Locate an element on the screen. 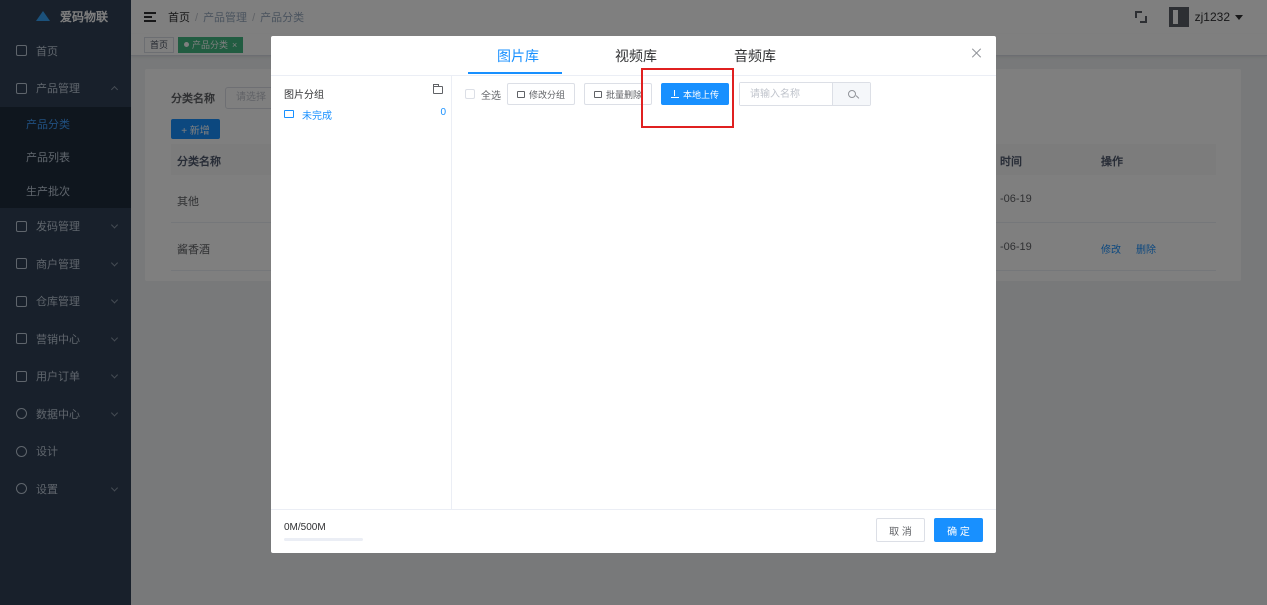  tab-videos: 视频库 is located at coordinates (636, 56).